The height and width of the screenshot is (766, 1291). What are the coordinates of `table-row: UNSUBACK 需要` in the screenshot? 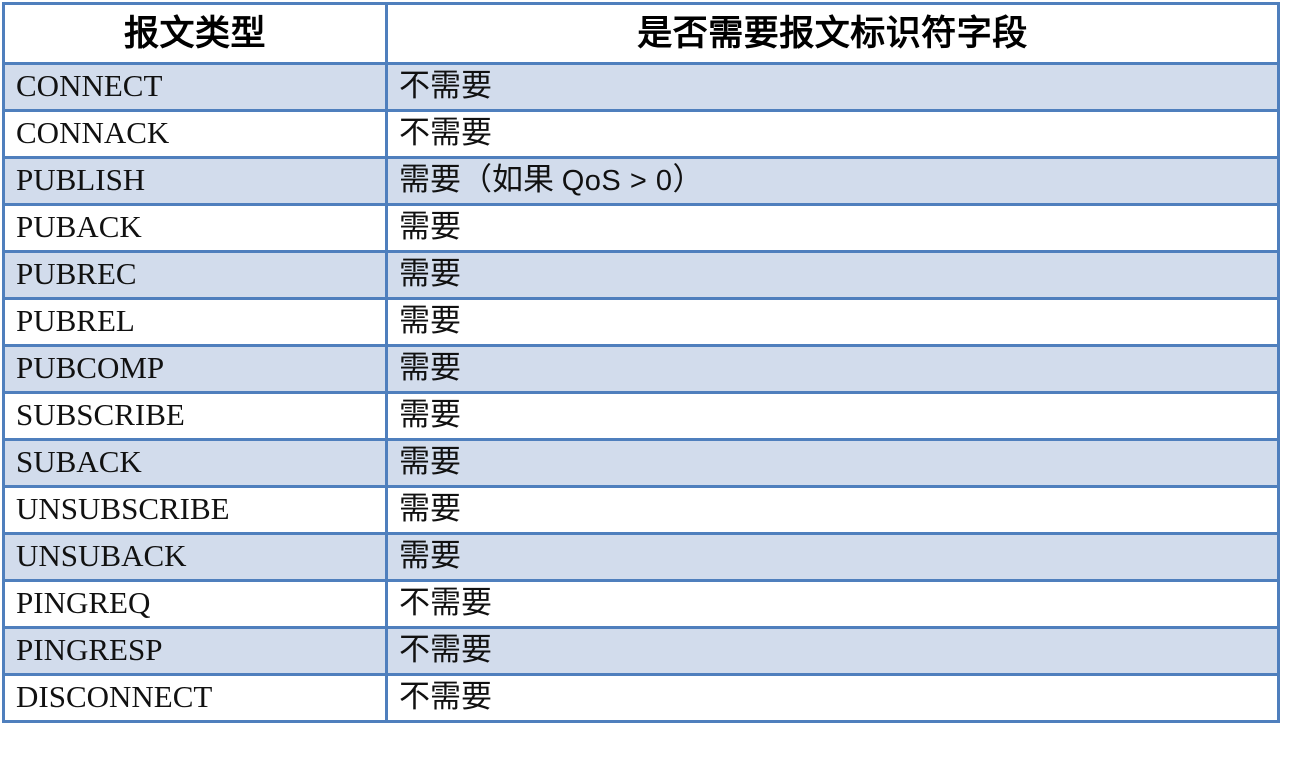 It's located at (641, 557).